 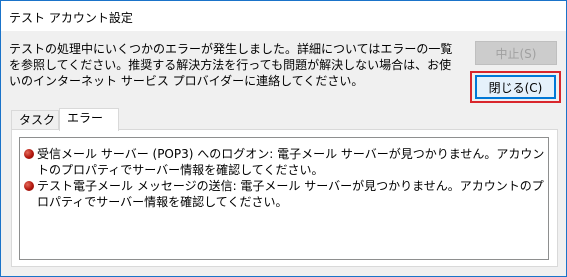 I want to click on window-title: テスト アカウント設定, so click(x=71, y=18).